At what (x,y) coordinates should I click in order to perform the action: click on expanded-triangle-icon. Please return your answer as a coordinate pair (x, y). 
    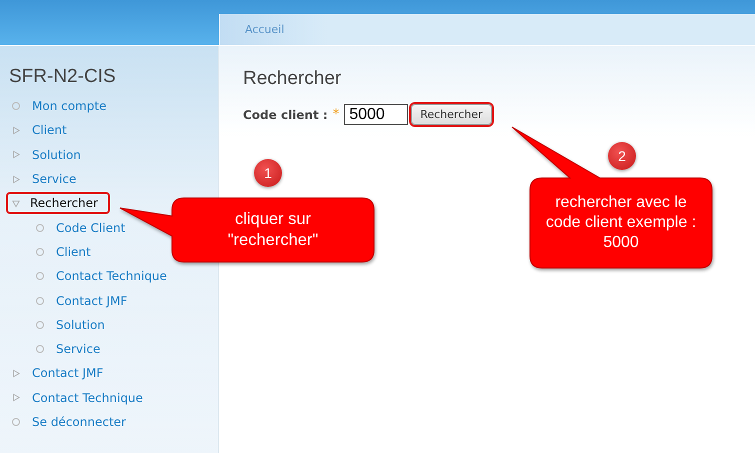
    Looking at the image, I should click on (16, 203).